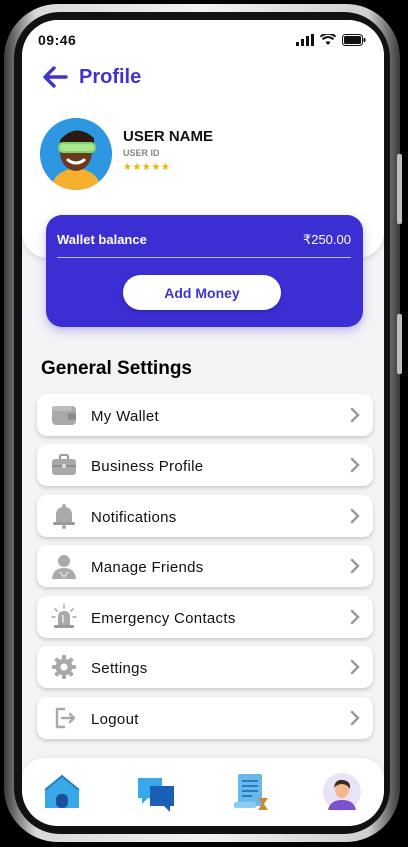  What do you see at coordinates (110, 77) in the screenshot?
I see `page-title: Profile` at bounding box center [110, 77].